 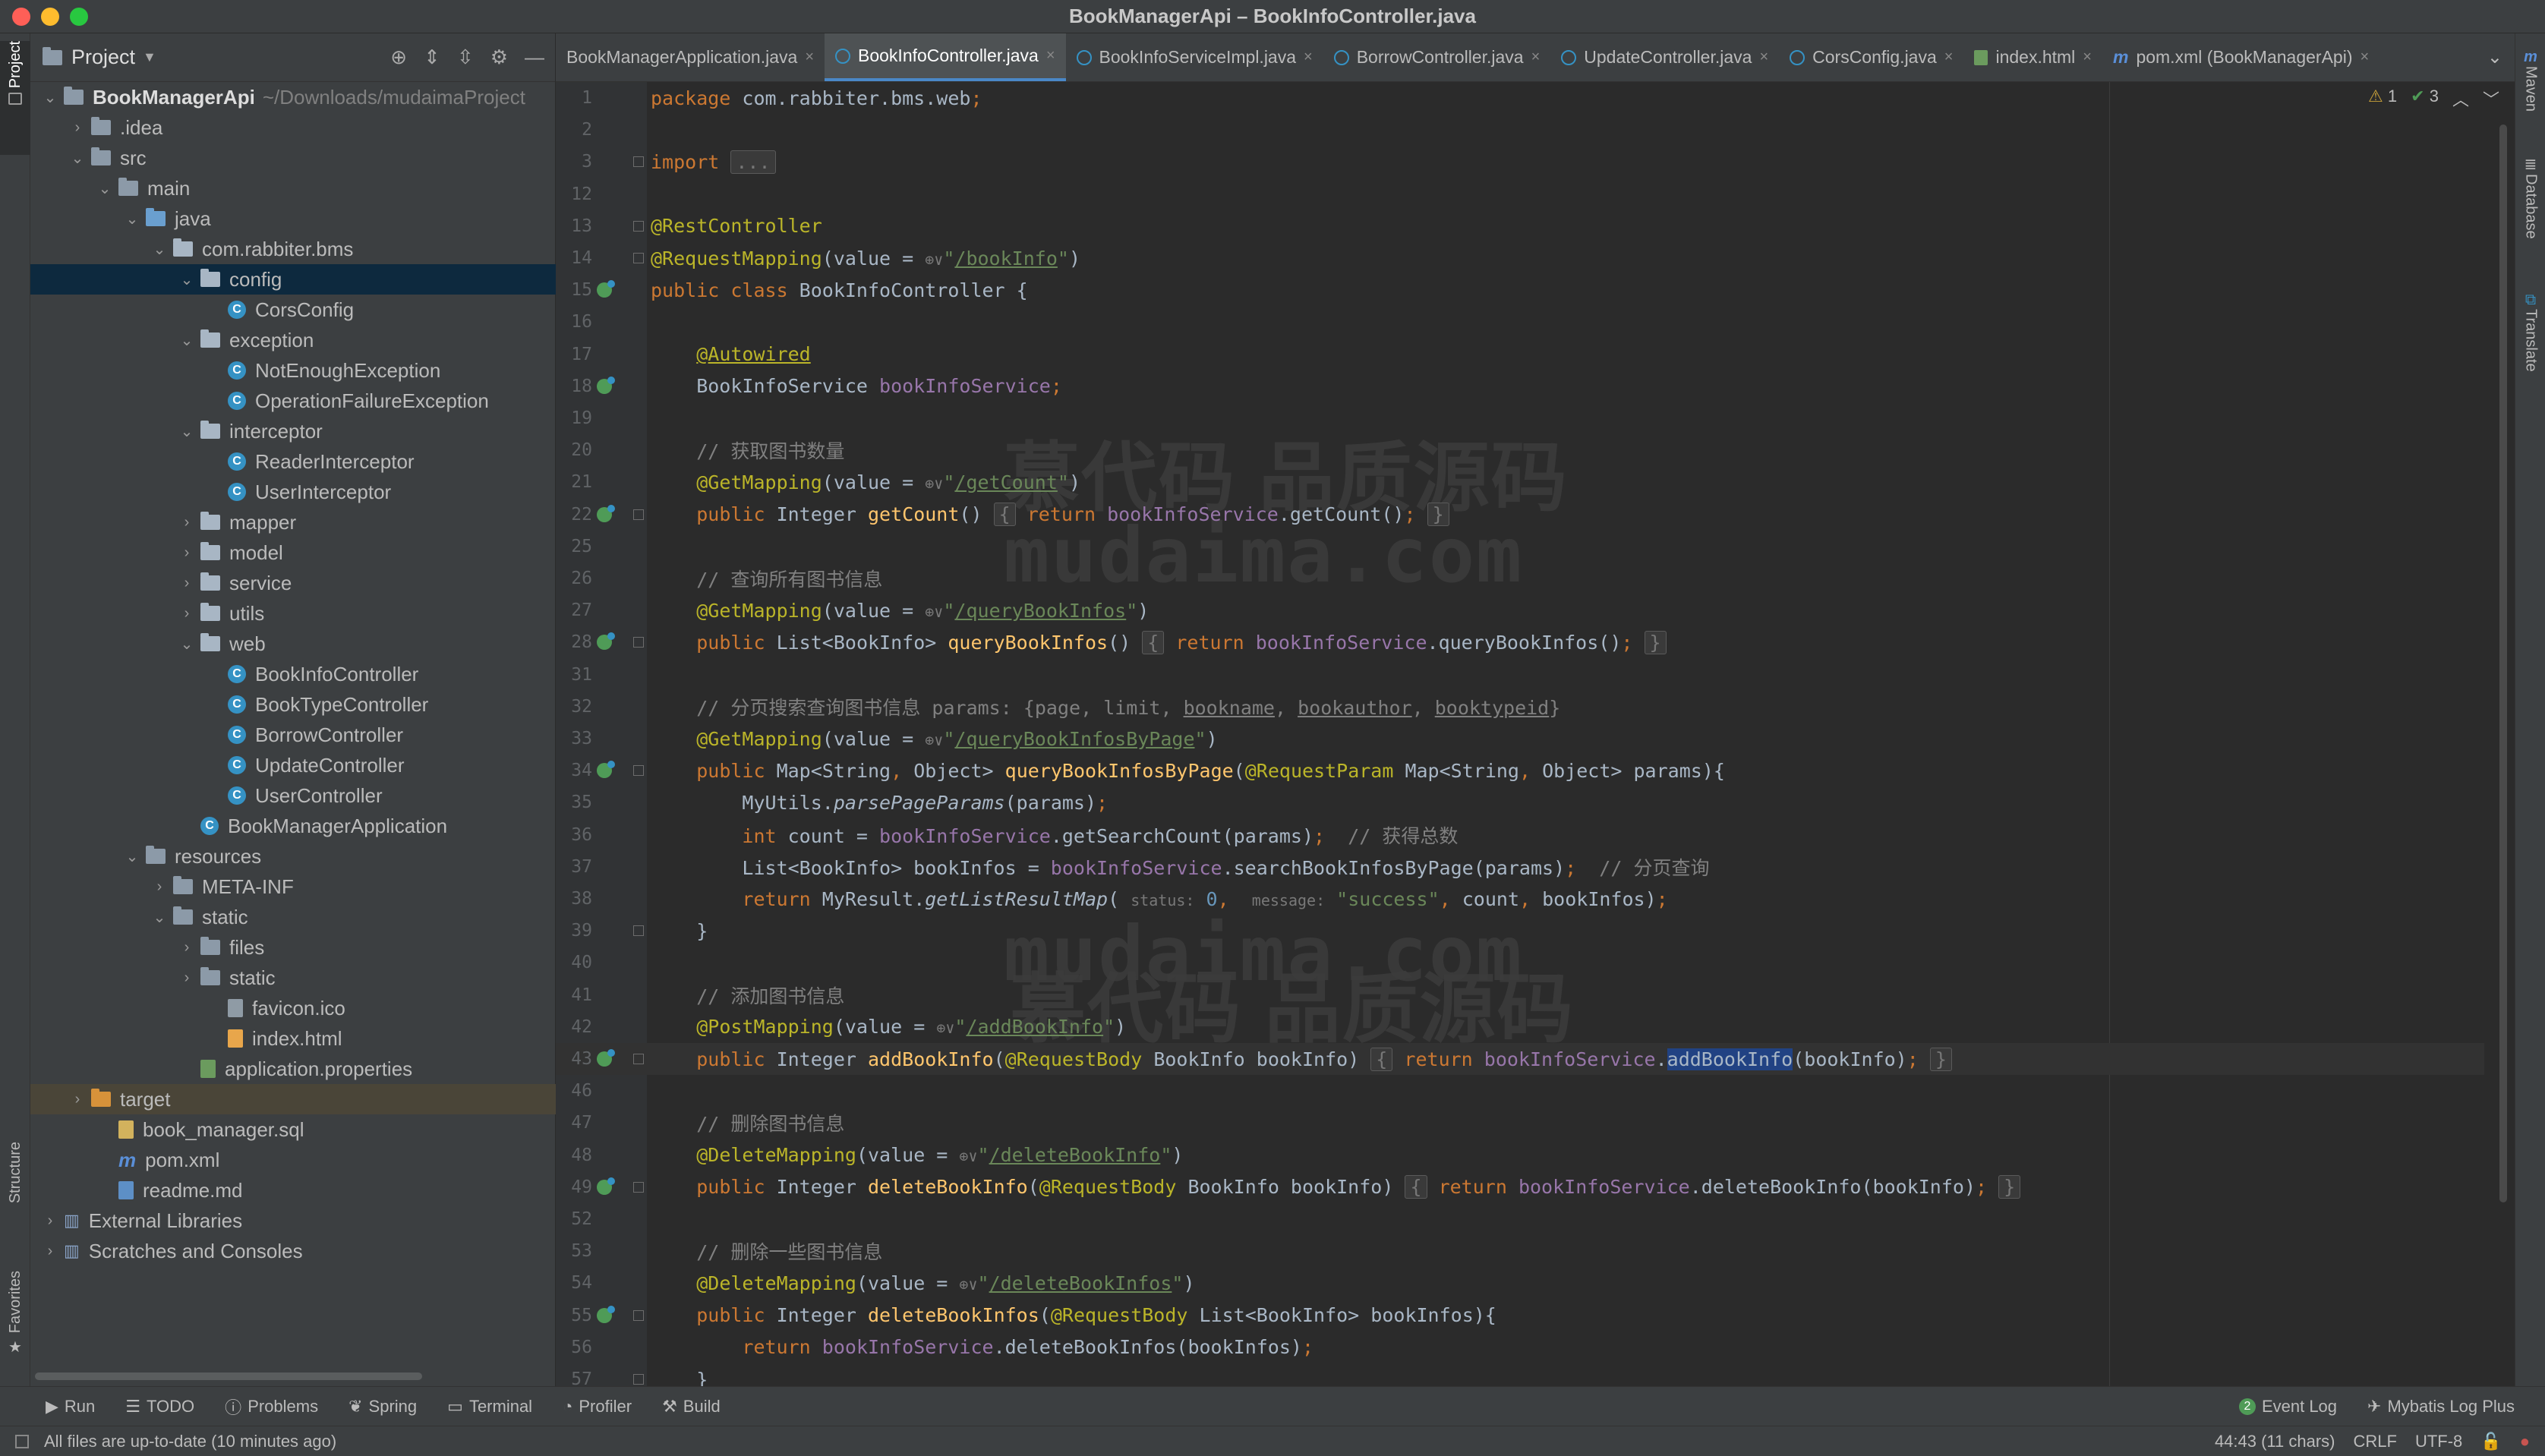 I want to click on file-encoding: UTF-8, so click(x=2438, y=1441).